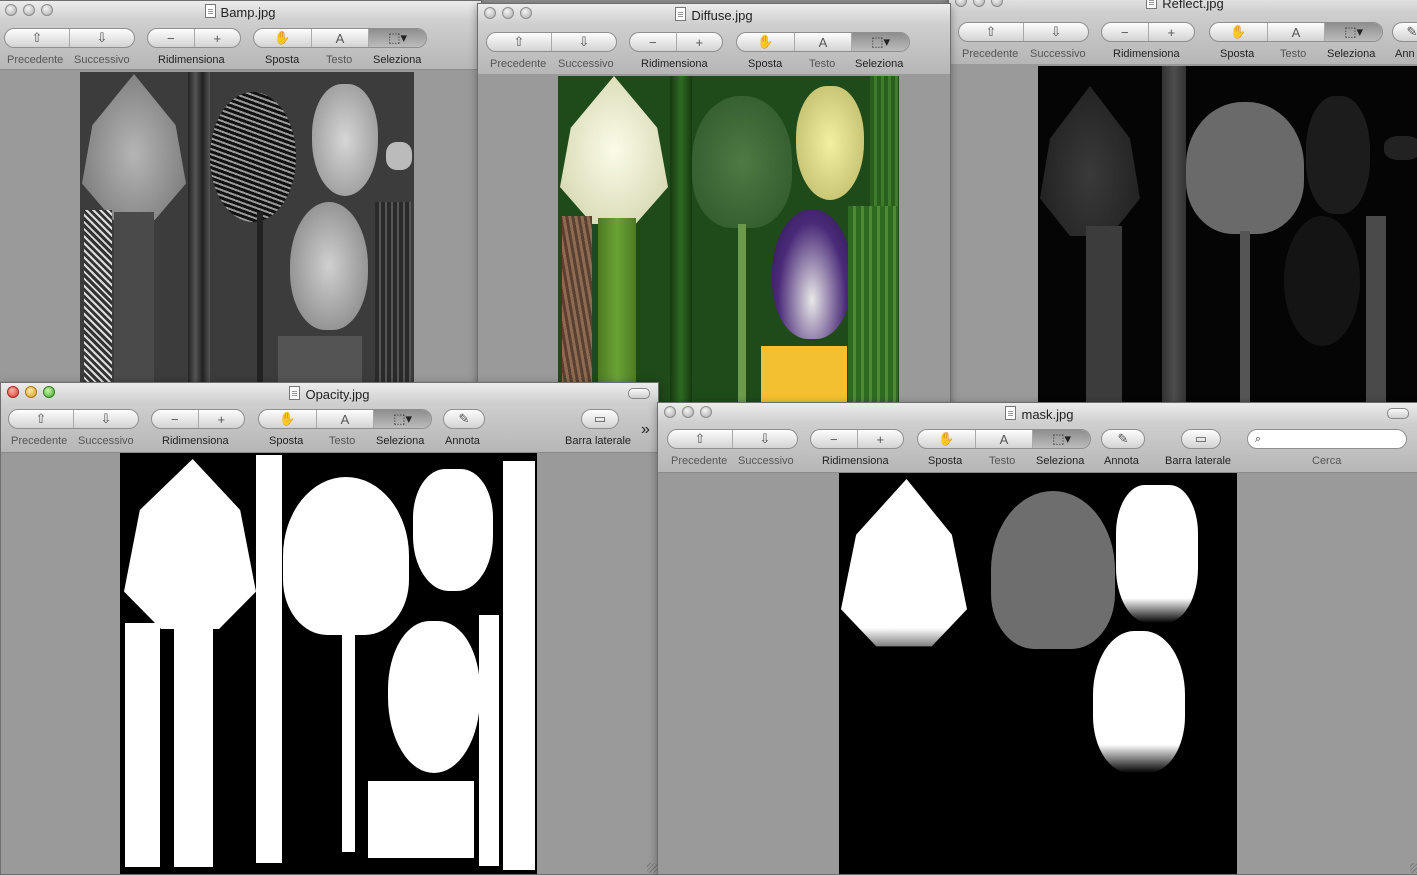 Image resolution: width=1417 pixels, height=875 pixels. I want to click on search-label: Cerca, so click(1327, 461).